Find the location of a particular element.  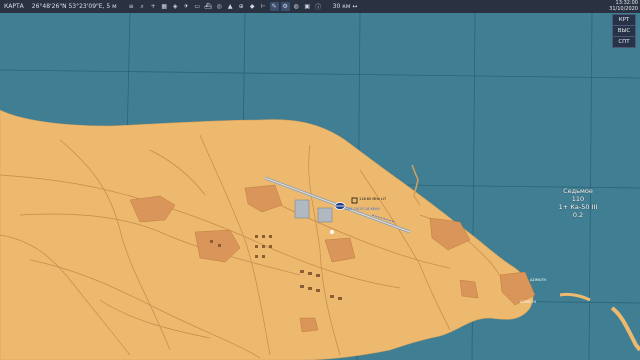

target-icon: ◎ is located at coordinates (219, 6).